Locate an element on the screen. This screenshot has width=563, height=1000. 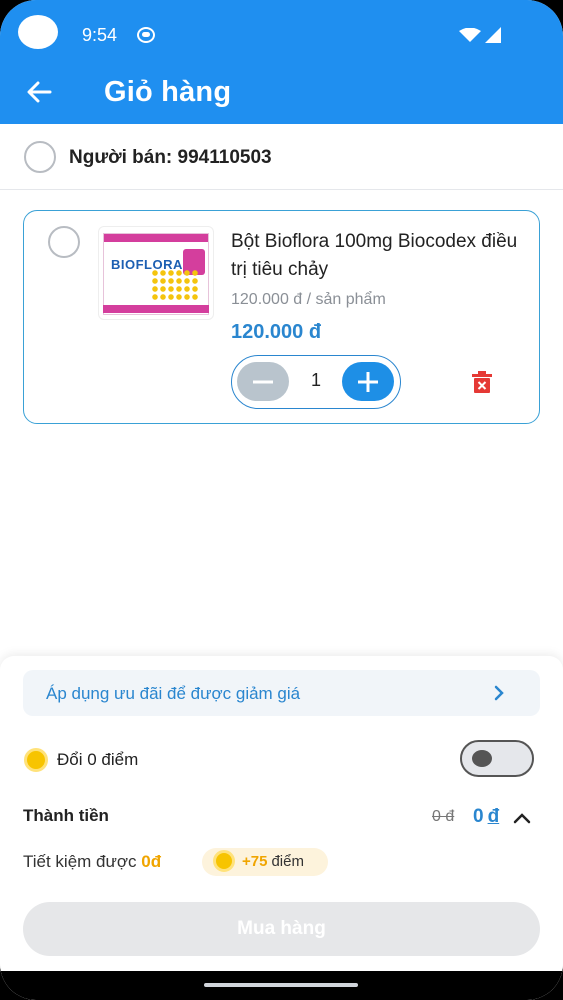
points-toggle is located at coordinates (497, 758).